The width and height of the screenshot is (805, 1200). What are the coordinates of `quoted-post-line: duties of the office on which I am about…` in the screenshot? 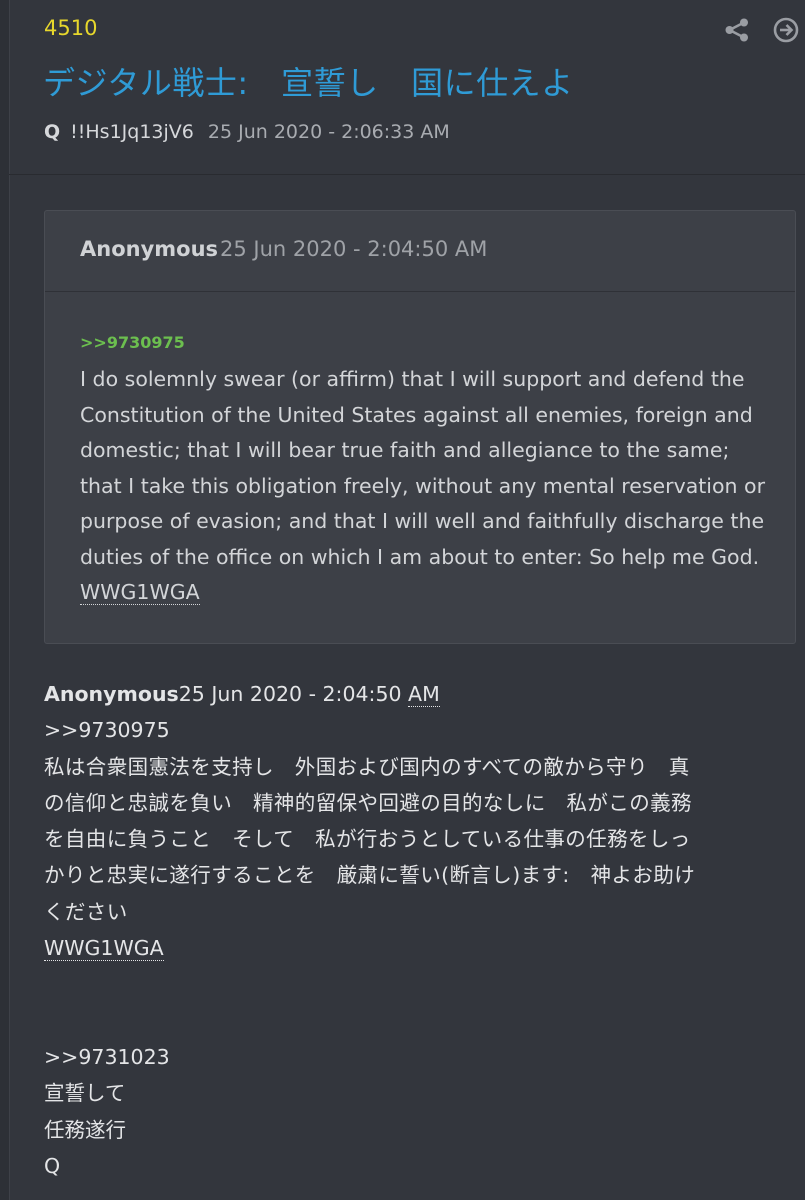 It's located at (420, 556).